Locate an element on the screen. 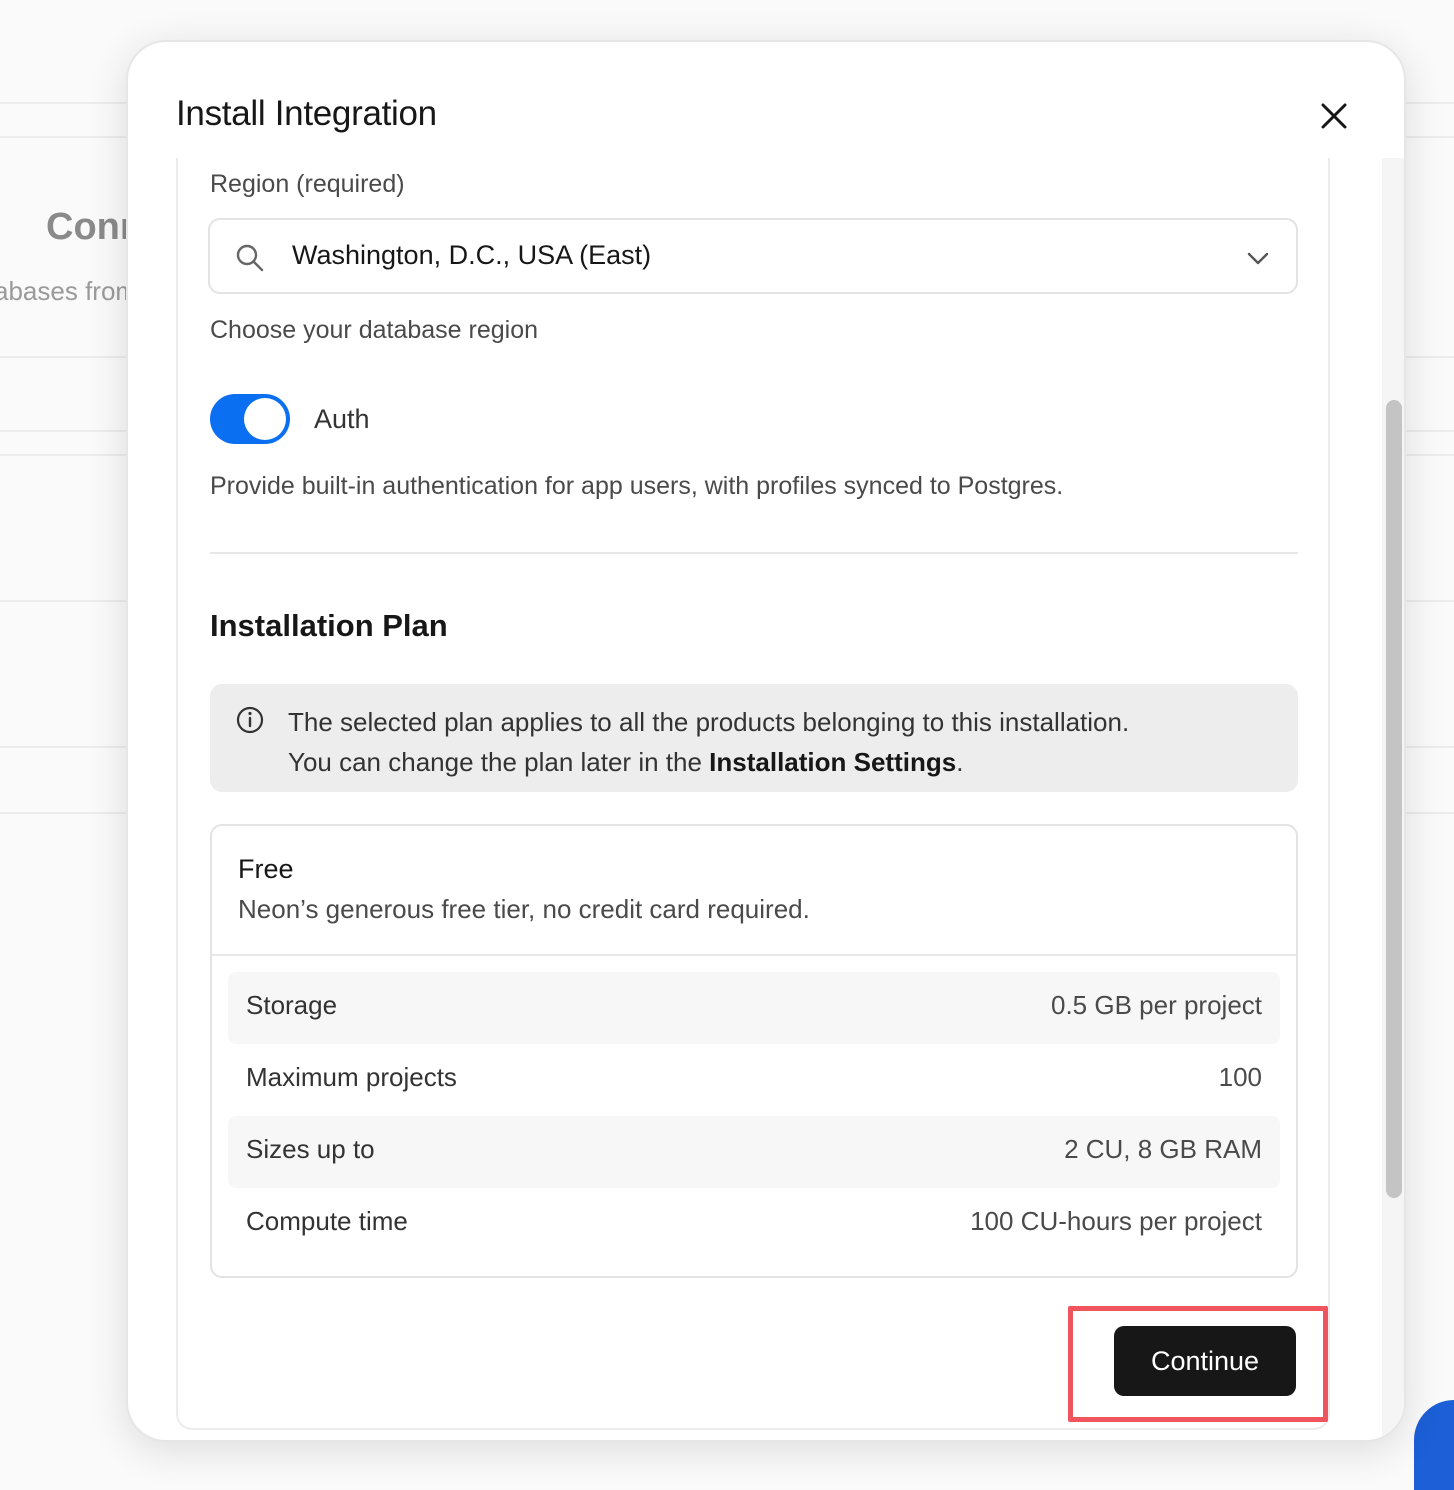  region-value: Washington, D.C., USA (East) is located at coordinates (472, 255).